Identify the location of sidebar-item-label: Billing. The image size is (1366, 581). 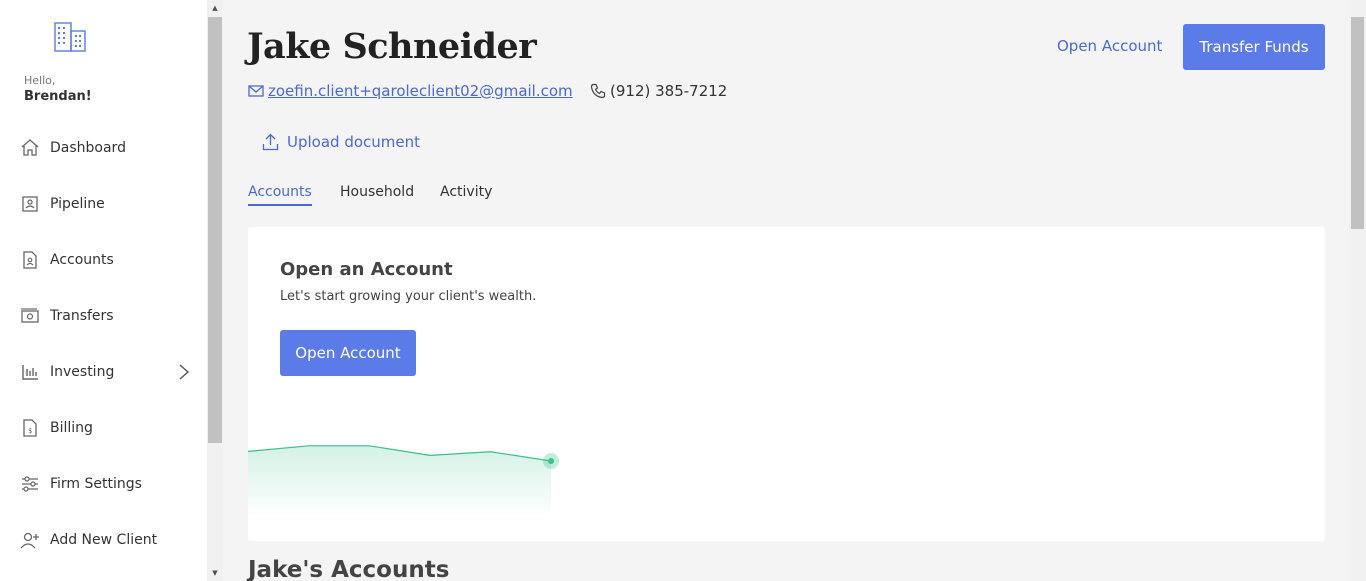
(71, 428).